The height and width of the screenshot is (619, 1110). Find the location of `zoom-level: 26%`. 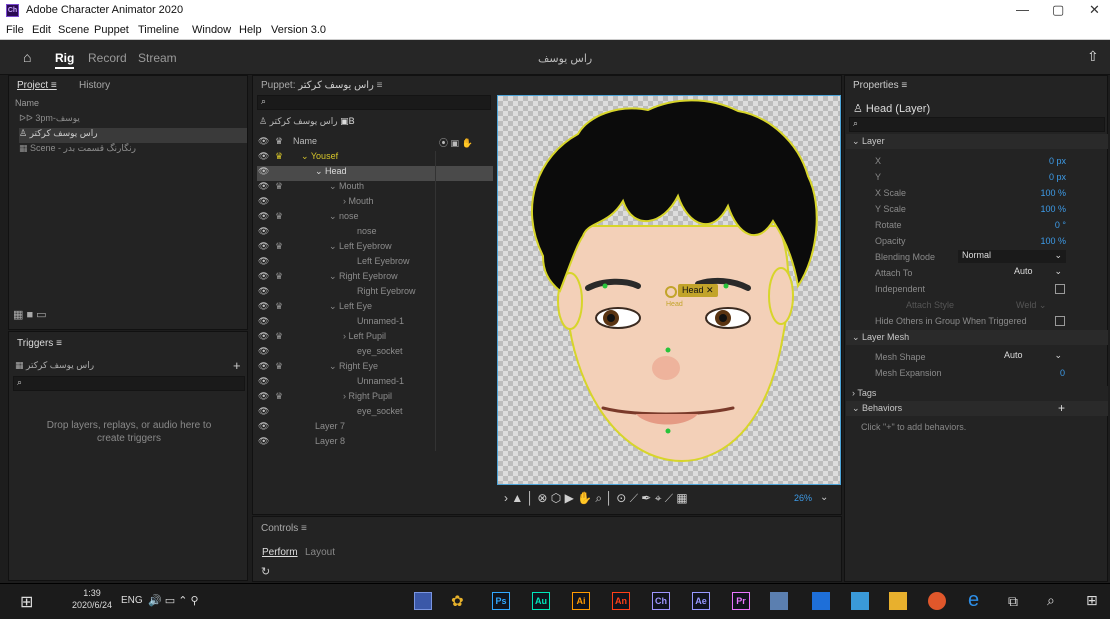

zoom-level: 26% is located at coordinates (803, 498).